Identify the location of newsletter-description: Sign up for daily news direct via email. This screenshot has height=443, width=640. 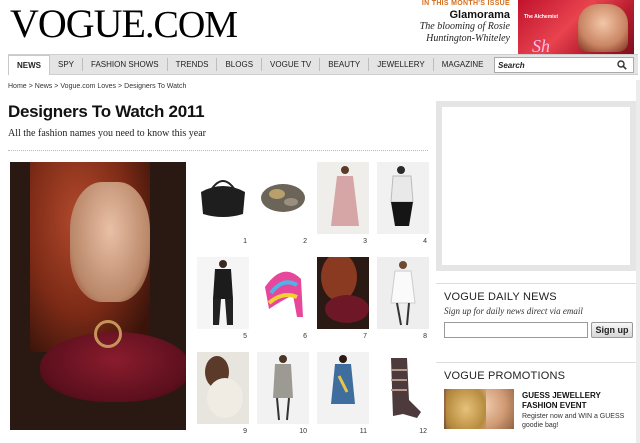
(513, 311).